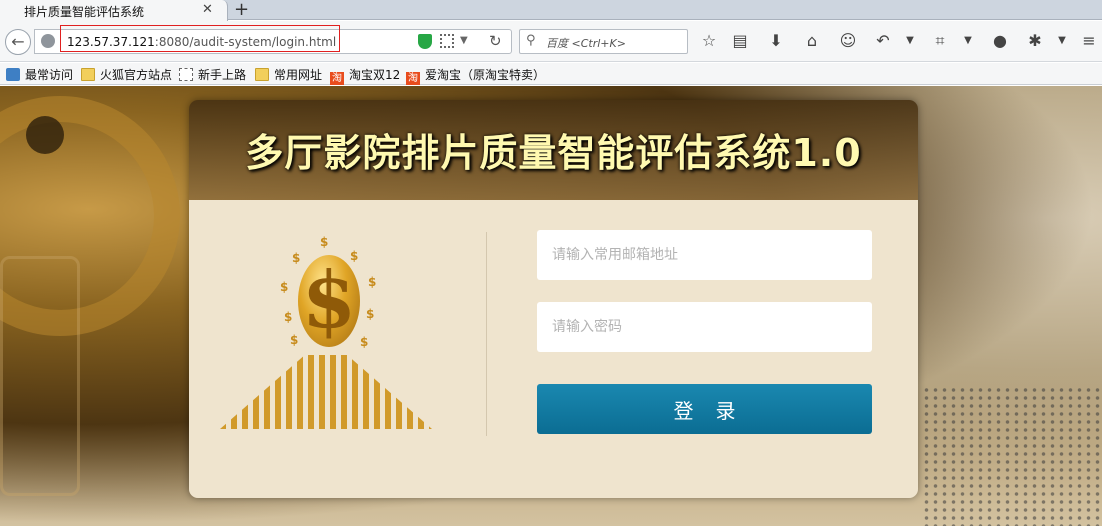 Image resolution: width=1102 pixels, height=526 pixels. I want to click on dollar-illustration: $ $ $ $ $ $ $ $ $ $, so click(326, 332).